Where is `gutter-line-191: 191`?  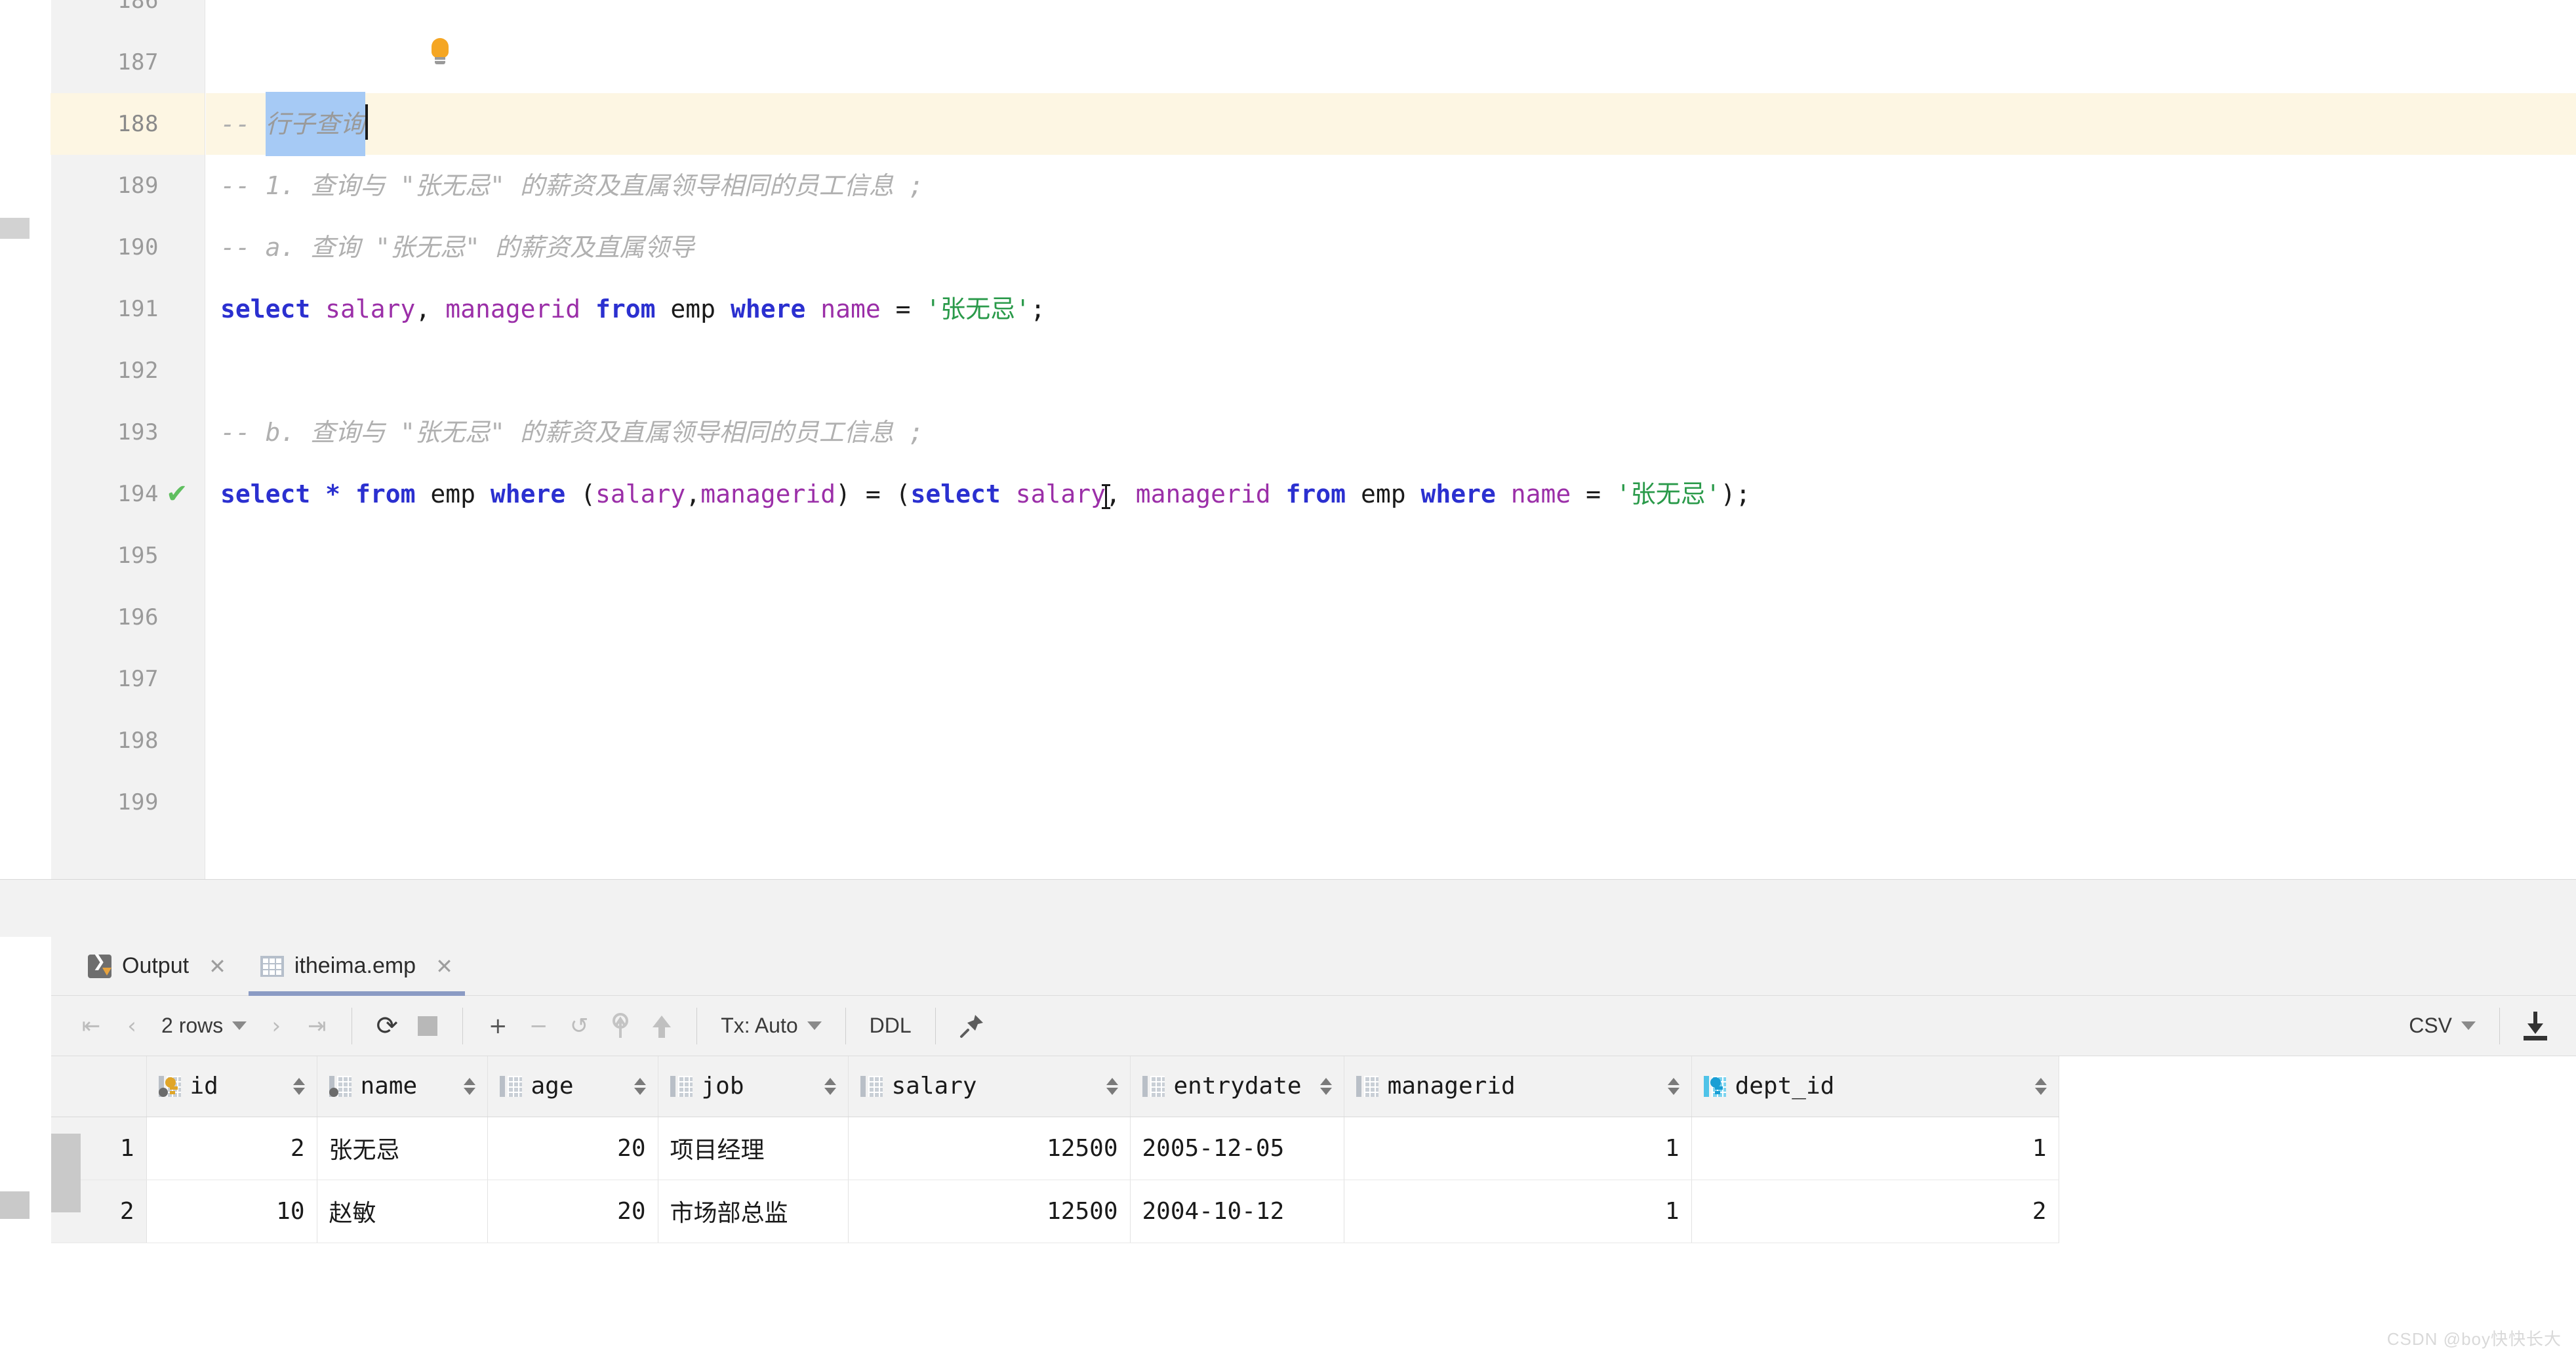
gutter-line-191: 191 is located at coordinates (127, 309).